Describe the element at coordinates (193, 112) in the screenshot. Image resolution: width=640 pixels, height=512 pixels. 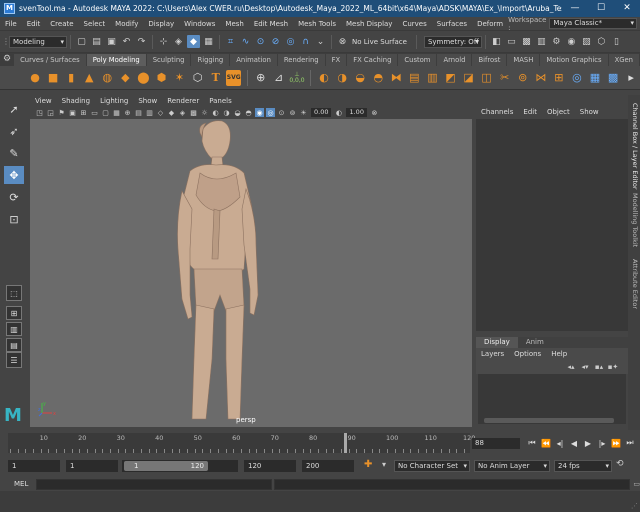
I see `textured-icon: ▩` at that location.